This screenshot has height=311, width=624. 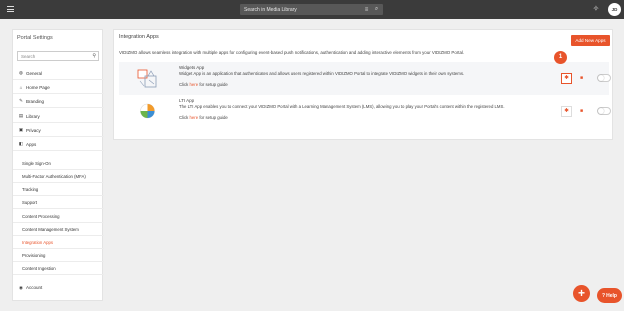 I want to click on settings-search-input, so click(x=53, y=56).